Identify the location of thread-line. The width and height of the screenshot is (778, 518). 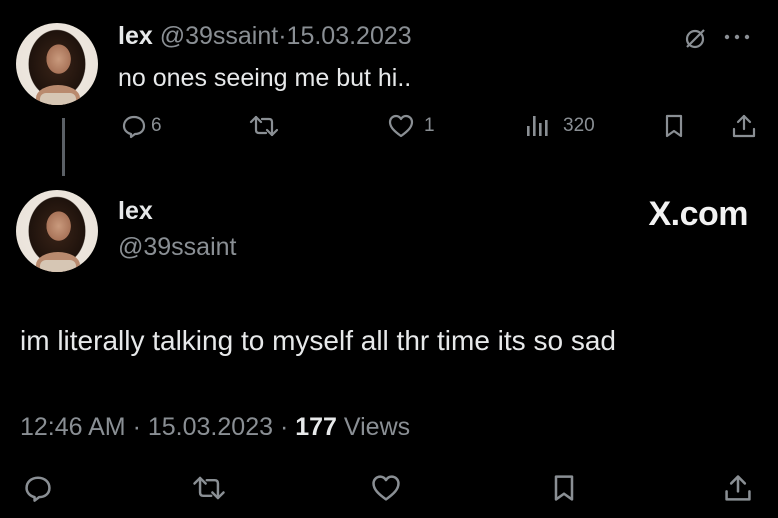
(63, 147).